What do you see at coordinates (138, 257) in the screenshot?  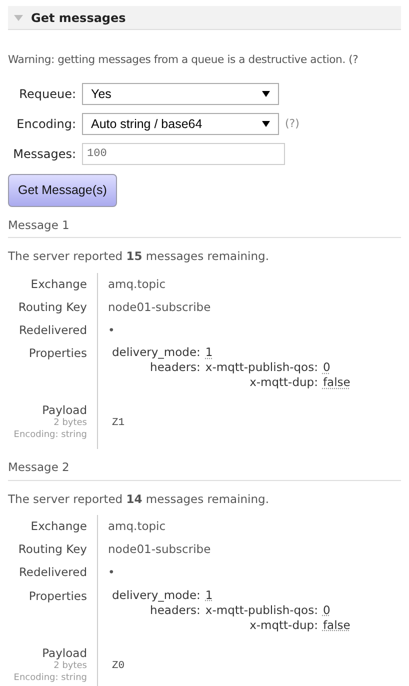 I see `remaining-count-text: The server reported 15 messages remaining.` at bounding box center [138, 257].